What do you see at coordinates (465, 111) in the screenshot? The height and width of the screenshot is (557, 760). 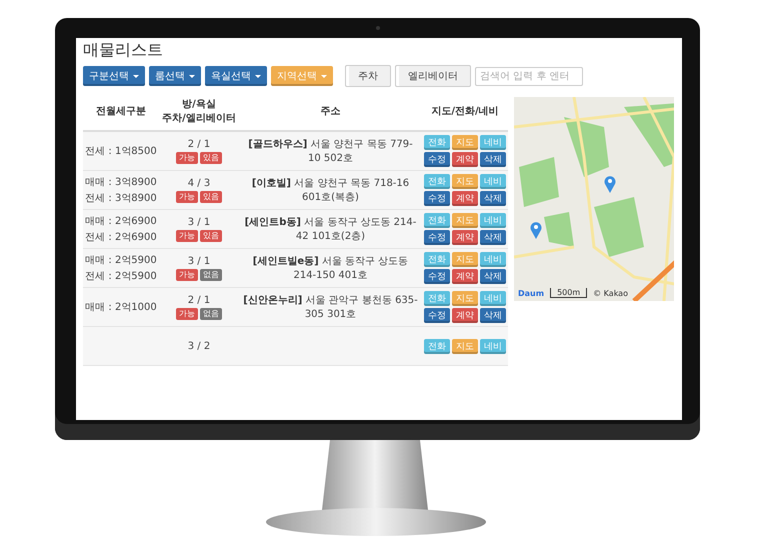 I see `column-header: 지도/전화/네비` at bounding box center [465, 111].